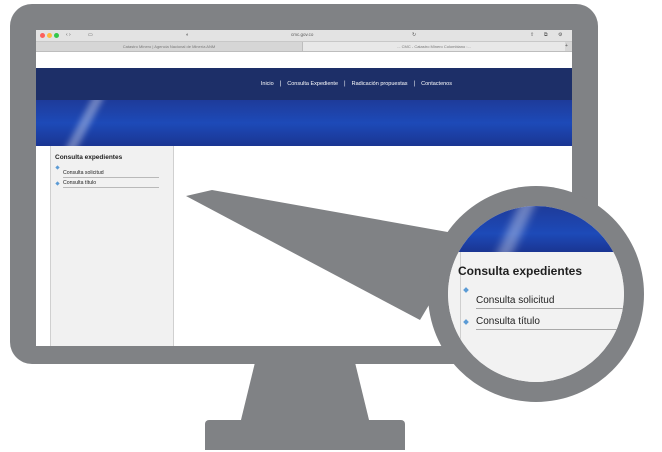  Describe the element at coordinates (550, 323) in the screenshot. I see `magnified-item-consulta-titulo: Consulta título` at that location.